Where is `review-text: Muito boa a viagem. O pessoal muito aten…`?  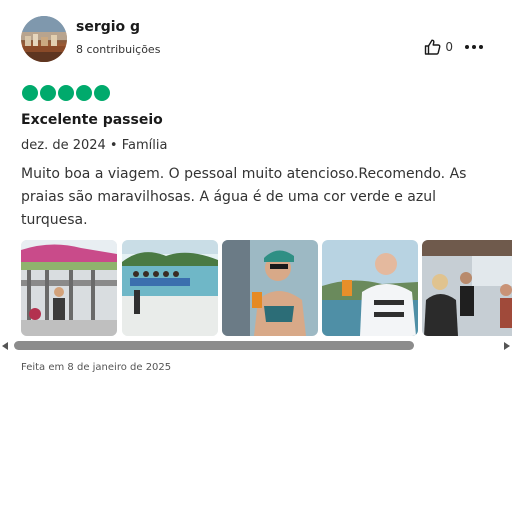
review-text: Muito boa a viagem. O pessoal muito aten… is located at coordinates (244, 197).